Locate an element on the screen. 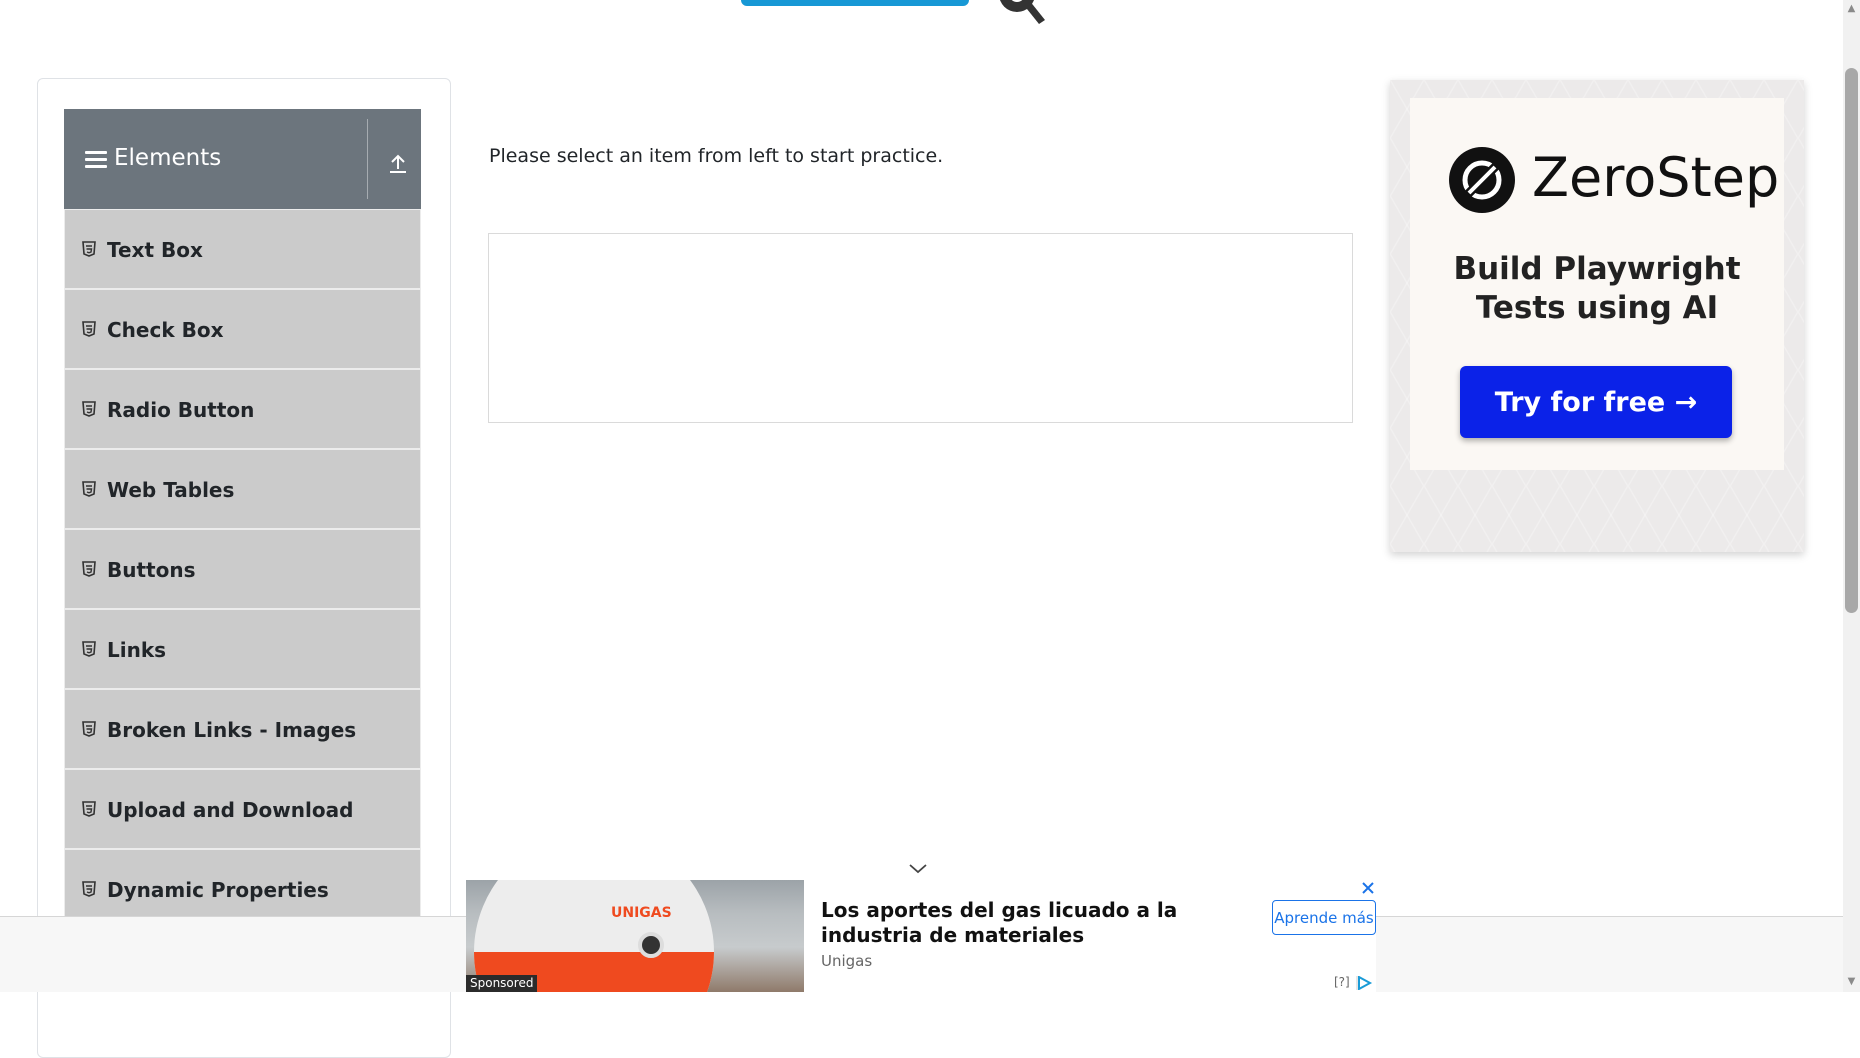 Image resolution: width=1860 pixels, height=1058 pixels. sidebar-item-label: Dynamic Properties is located at coordinates (218, 890).